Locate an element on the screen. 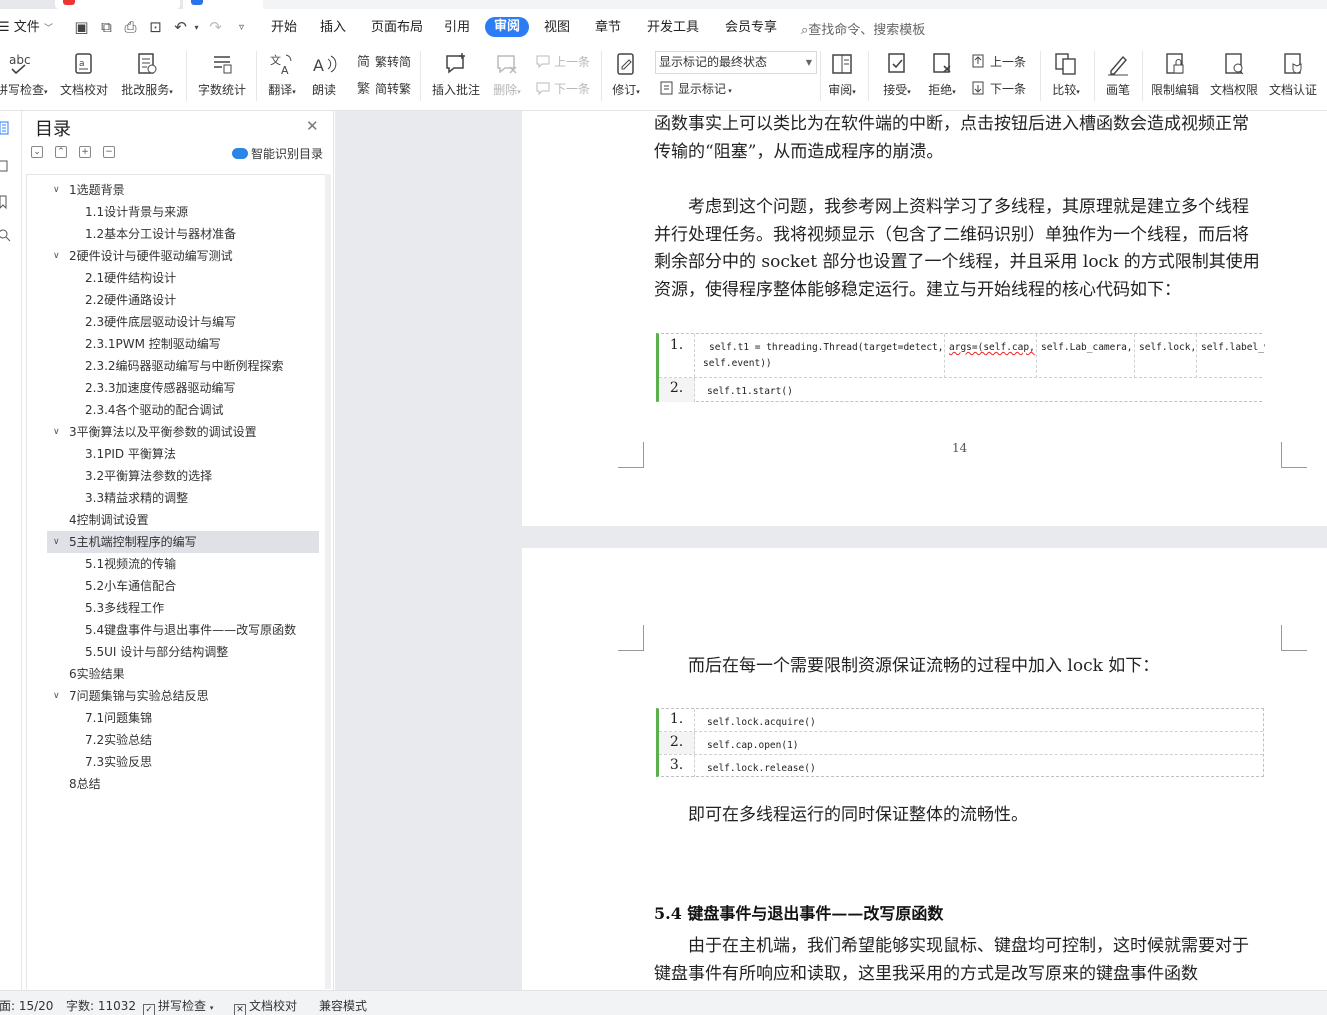 The image size is (1327, 1015). tab-review: 审阅 is located at coordinates (507, 27).